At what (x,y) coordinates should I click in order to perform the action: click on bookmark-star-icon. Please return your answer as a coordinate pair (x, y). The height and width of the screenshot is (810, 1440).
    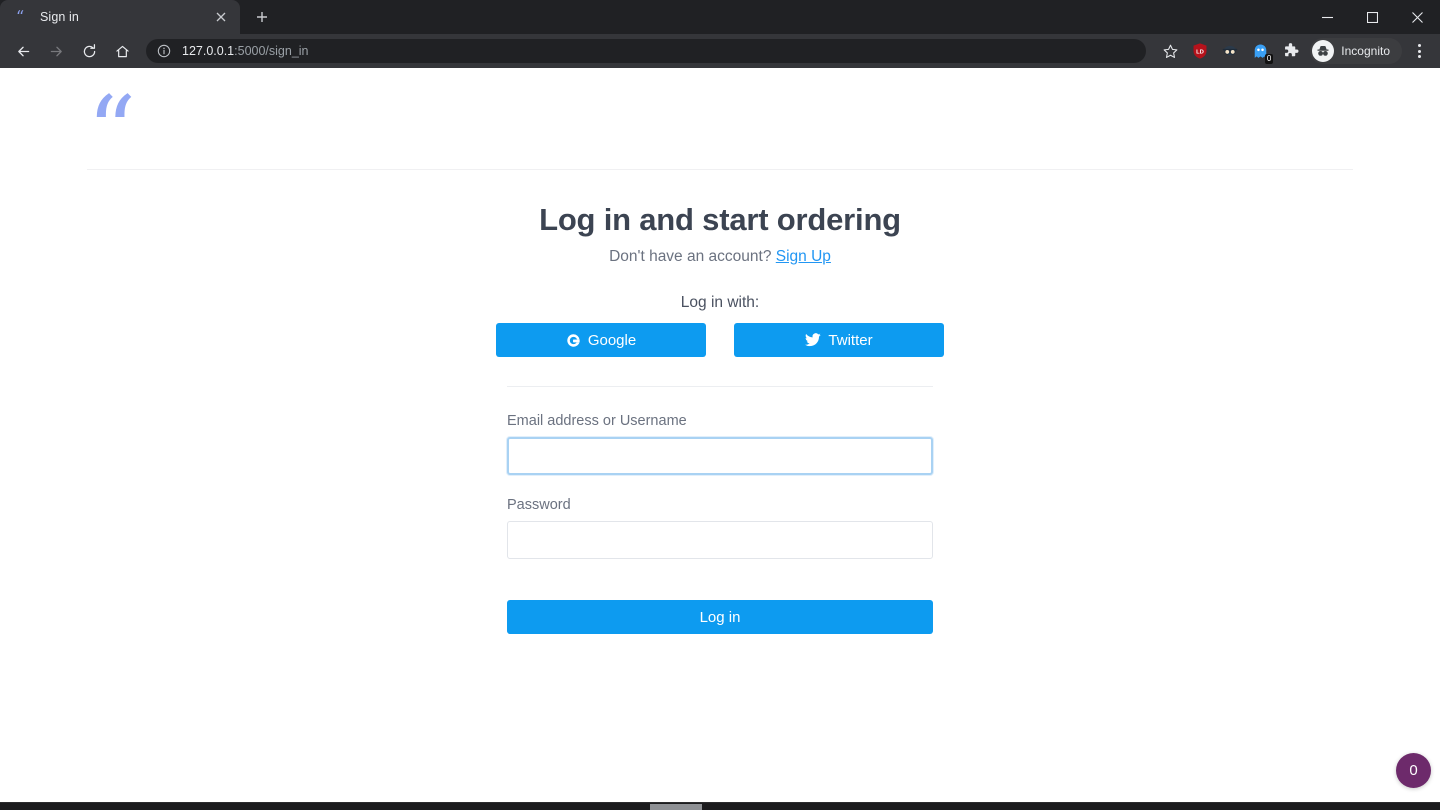
    Looking at the image, I should click on (1170, 51).